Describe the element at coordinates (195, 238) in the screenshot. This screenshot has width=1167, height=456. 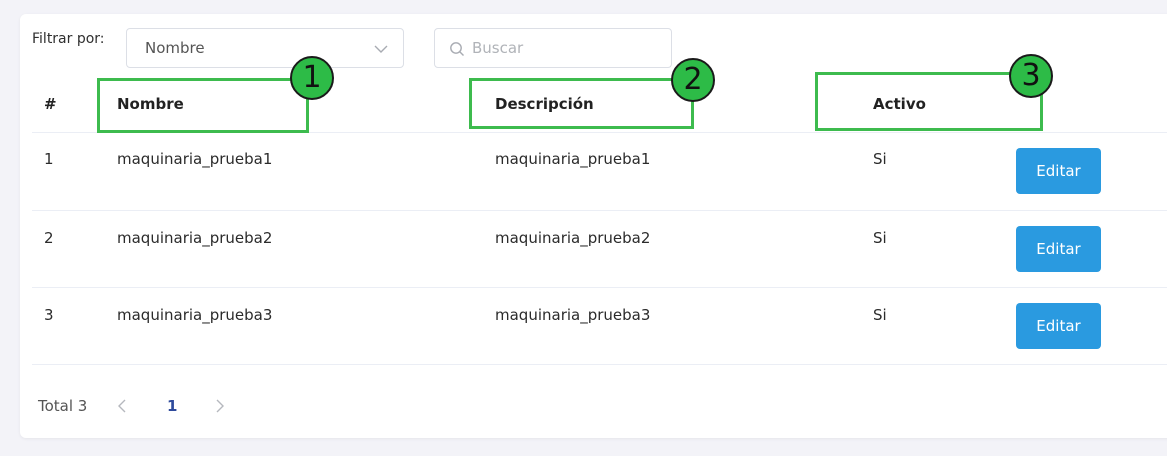
I see `row-nombre: maquinaria_prueba2` at that location.